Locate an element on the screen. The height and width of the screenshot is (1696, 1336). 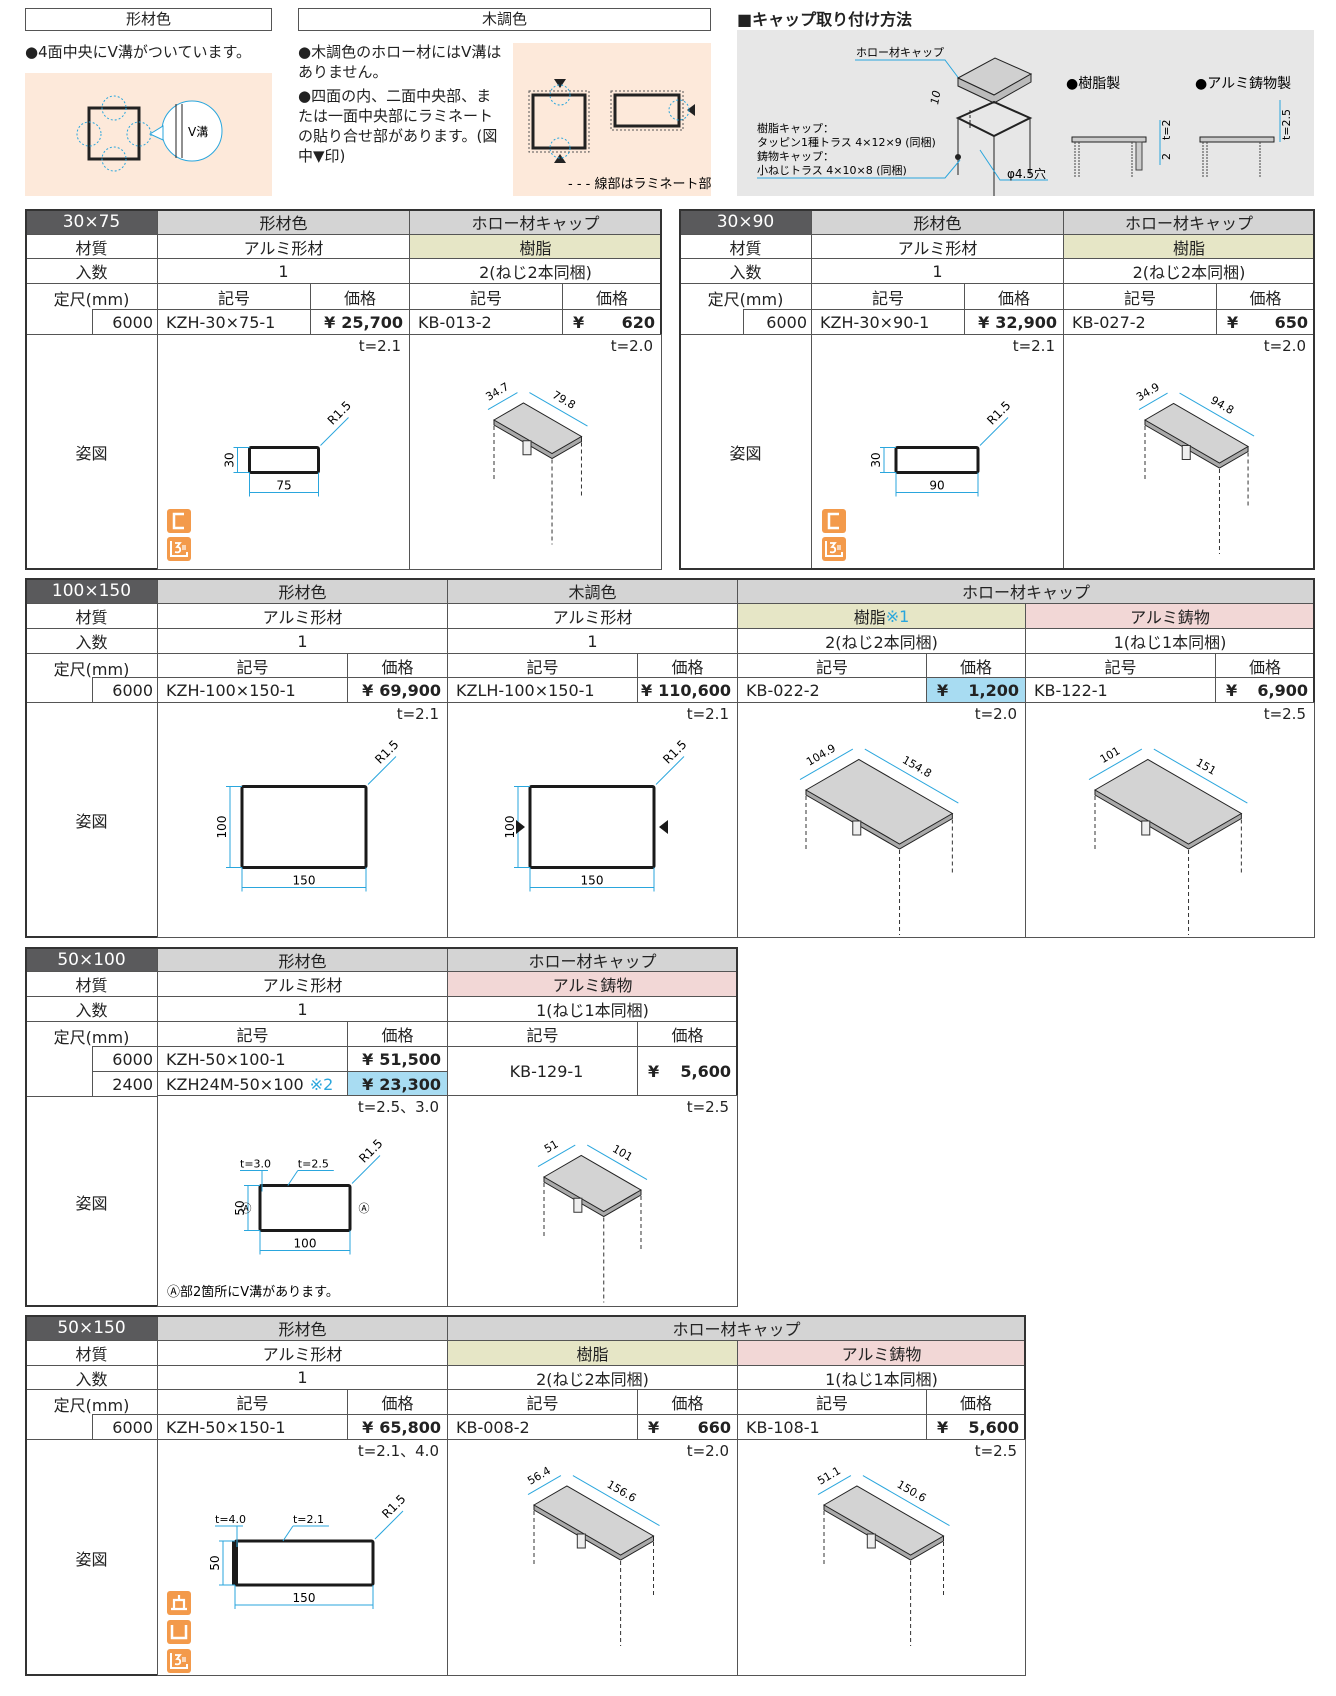
group-header: 木調色 is located at coordinates (592, 591).